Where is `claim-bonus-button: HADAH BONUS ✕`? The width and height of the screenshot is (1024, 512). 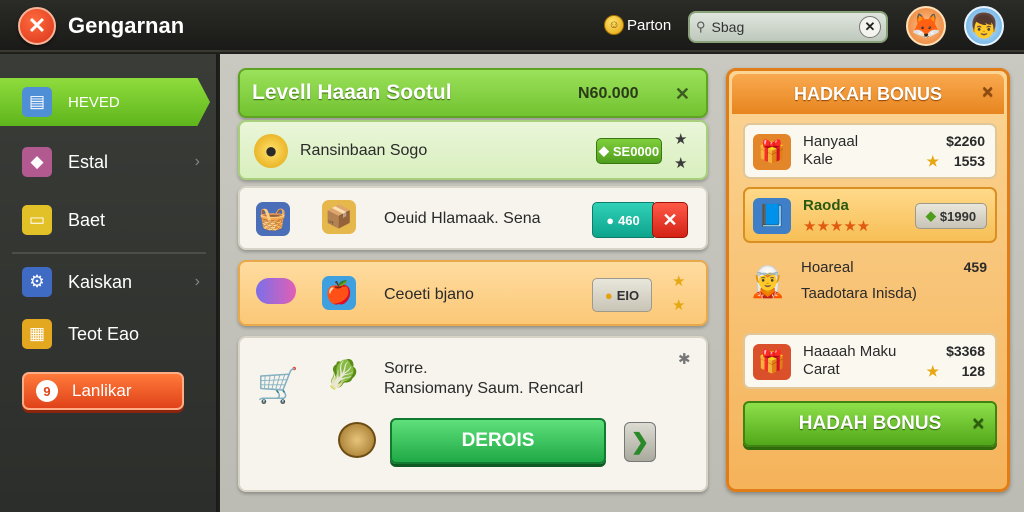
claim-bonus-button: HADAH BONUS ✕ is located at coordinates (870, 424).